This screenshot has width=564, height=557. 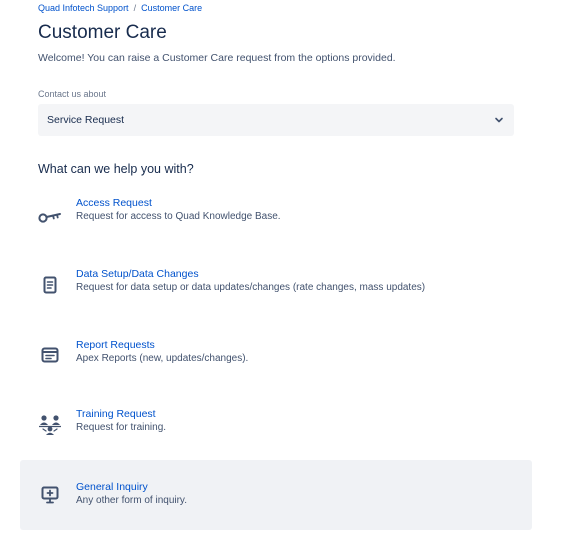 What do you see at coordinates (276, 120) in the screenshot?
I see `contact-select: Service Request` at bounding box center [276, 120].